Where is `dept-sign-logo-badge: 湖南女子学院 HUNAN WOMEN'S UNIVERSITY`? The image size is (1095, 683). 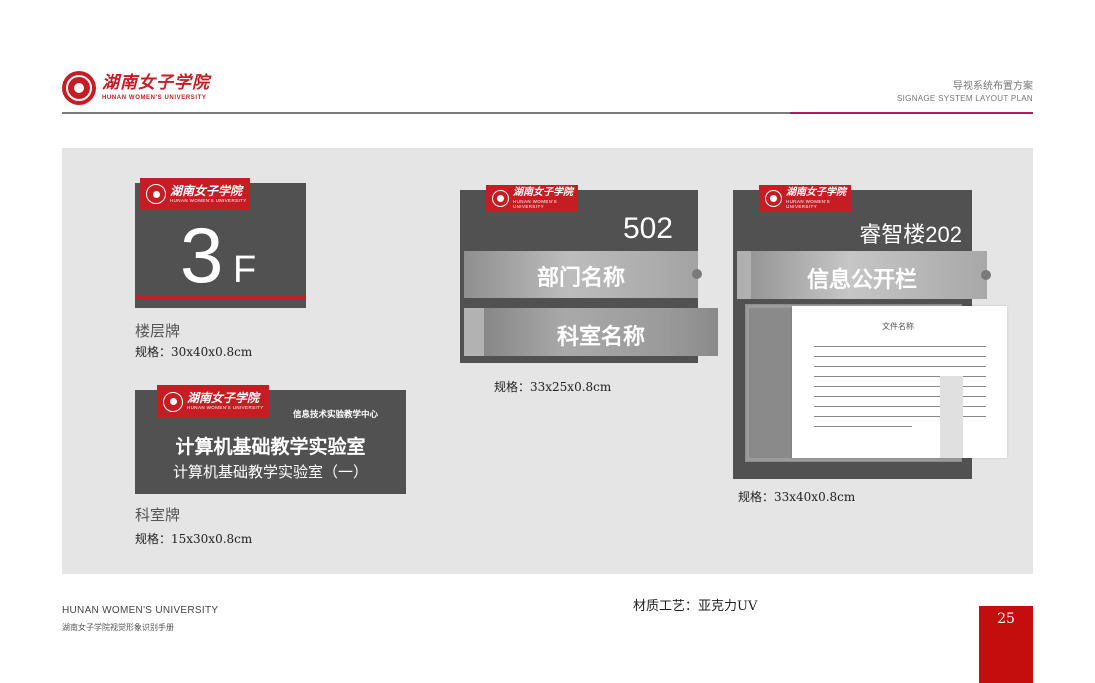
dept-sign-logo-badge: 湖南女子学院 HUNAN WOMEN'S UNIVERSITY is located at coordinates (213, 401).